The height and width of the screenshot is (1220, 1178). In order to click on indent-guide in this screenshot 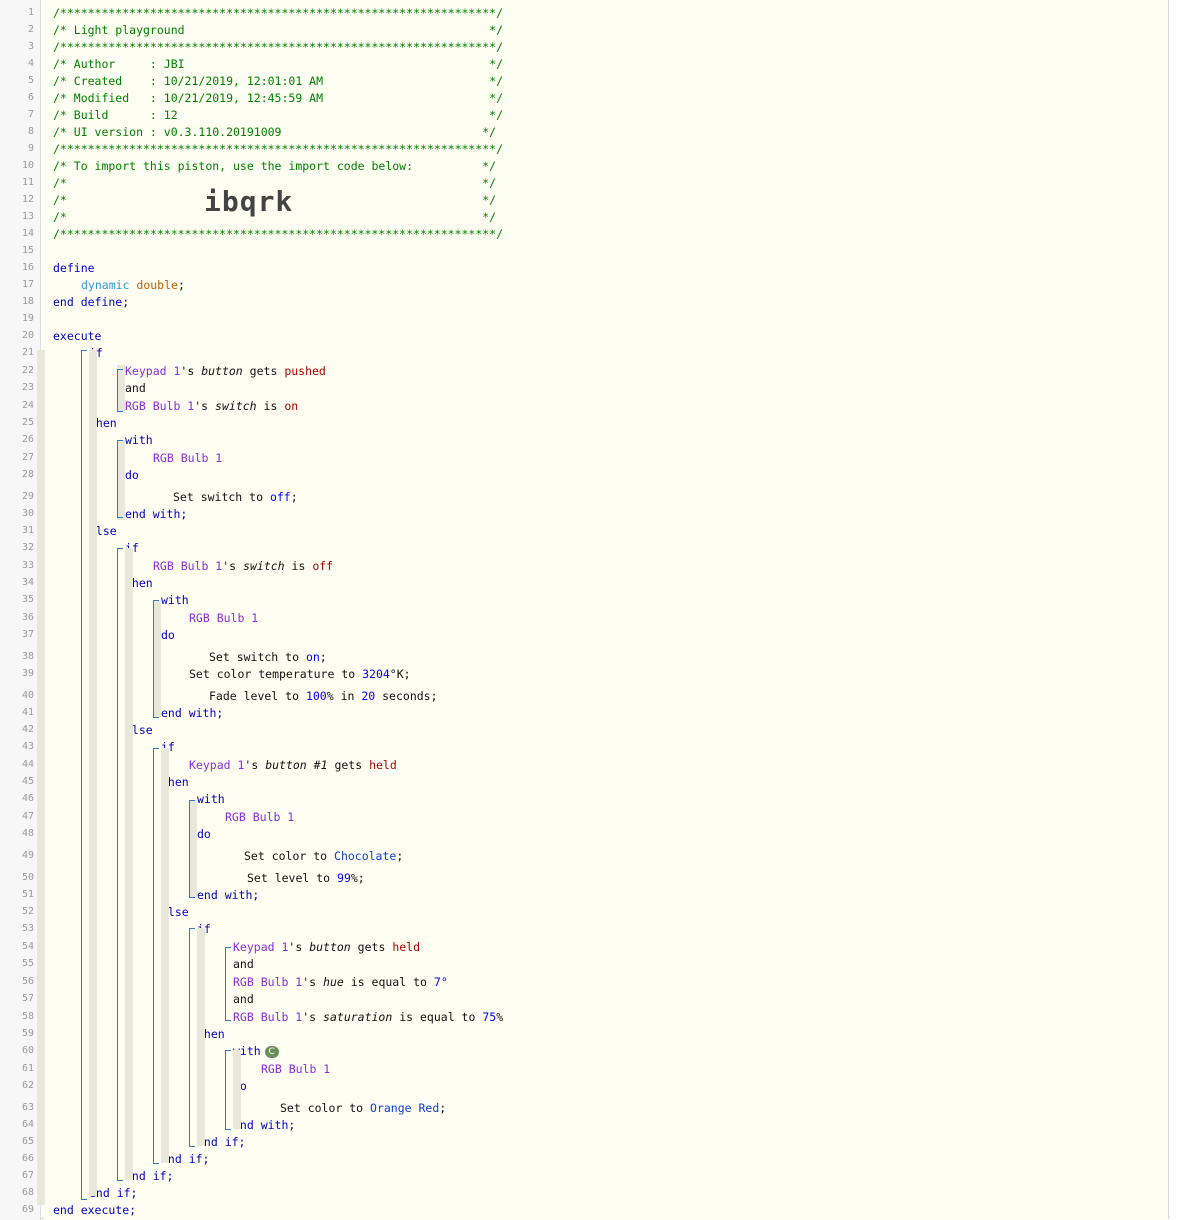, I will do `click(41, 777)`.